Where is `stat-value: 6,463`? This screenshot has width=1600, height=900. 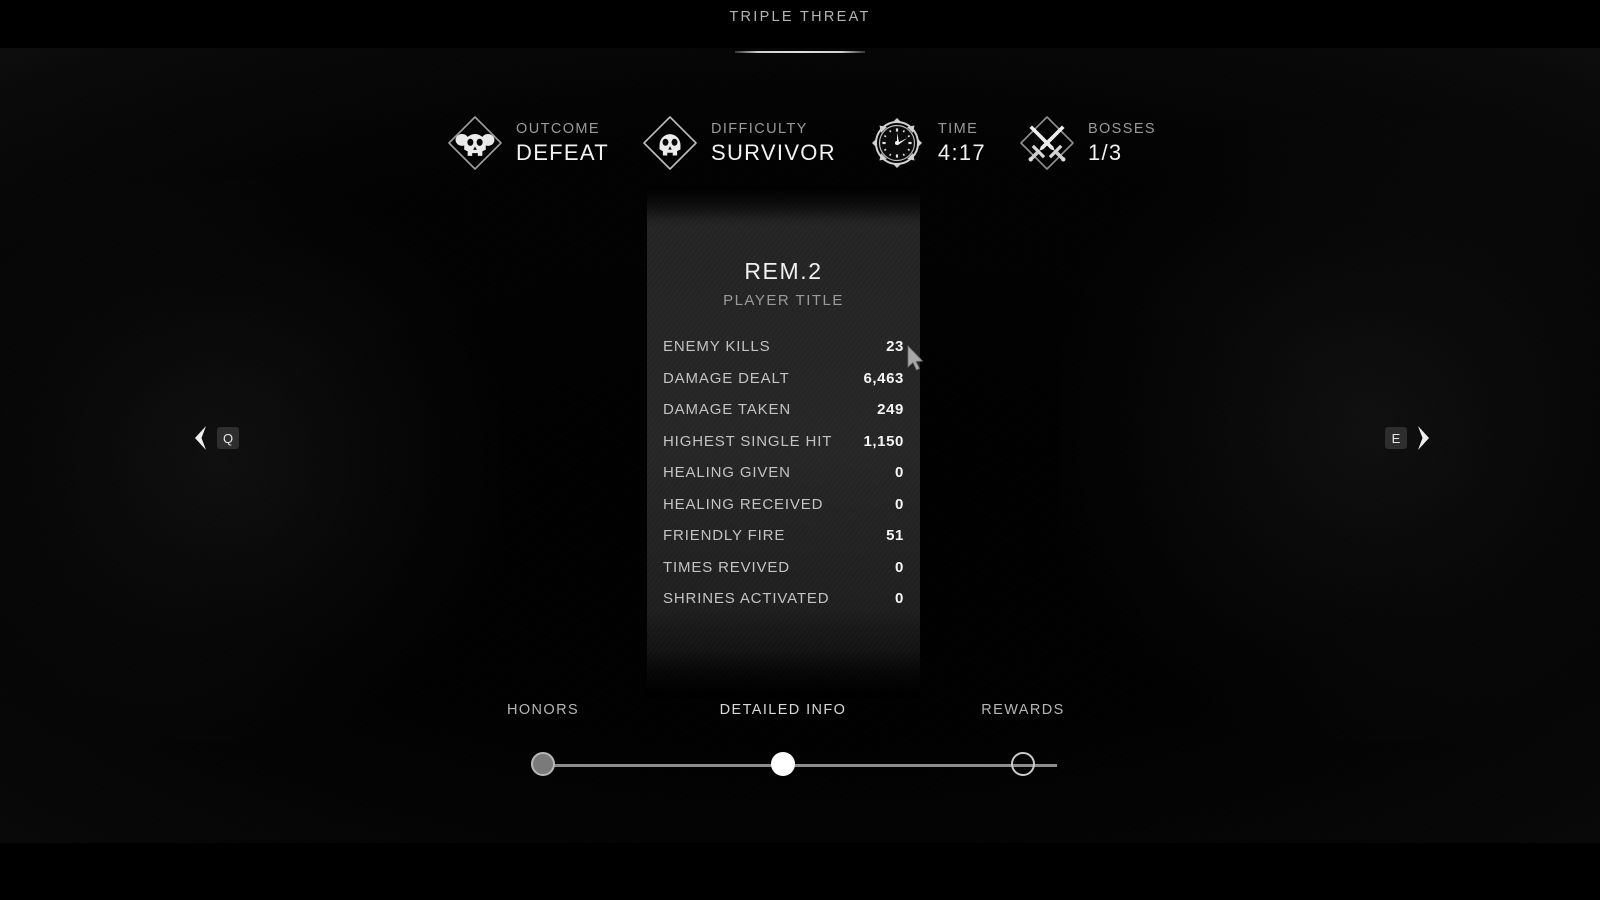 stat-value: 6,463 is located at coordinates (883, 378).